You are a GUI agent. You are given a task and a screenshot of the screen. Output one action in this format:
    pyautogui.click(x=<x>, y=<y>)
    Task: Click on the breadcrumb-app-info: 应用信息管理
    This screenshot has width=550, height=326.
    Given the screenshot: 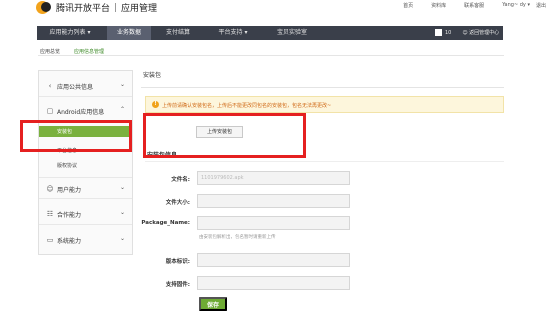 What is the action you would take?
    pyautogui.click(x=89, y=51)
    